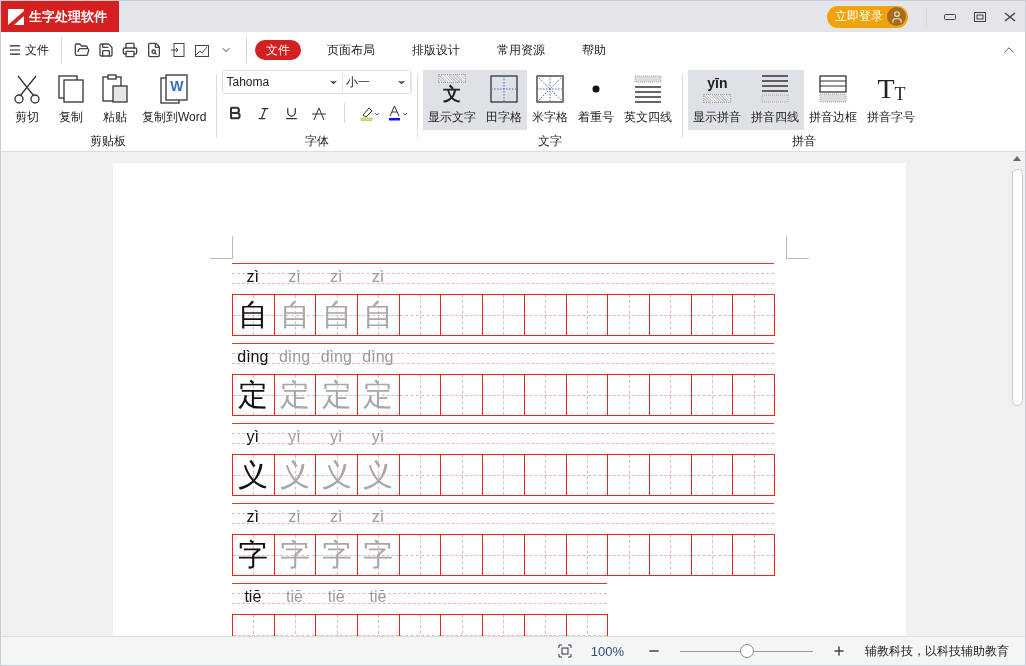 The width and height of the screenshot is (1026, 666). I want to click on ribbon-button: 拼音边框, so click(833, 100).